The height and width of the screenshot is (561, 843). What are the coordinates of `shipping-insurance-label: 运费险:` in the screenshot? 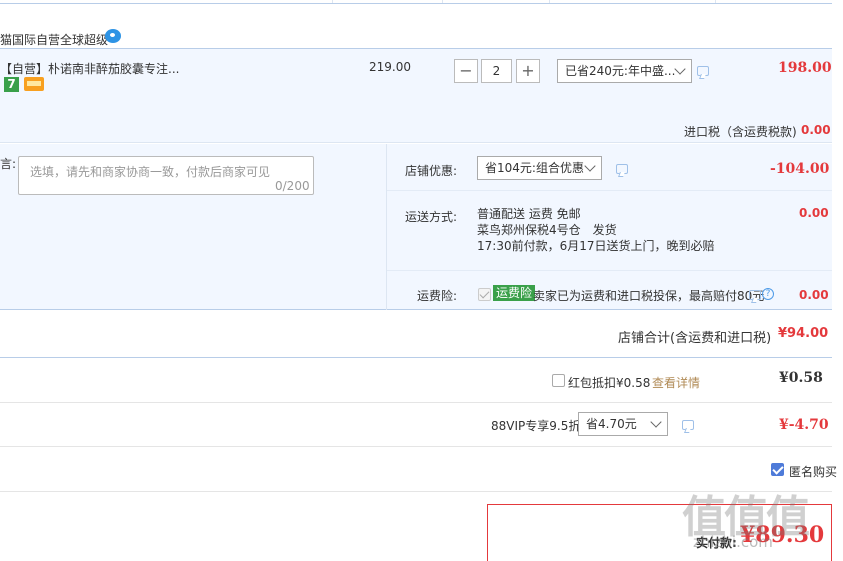 It's located at (436, 296).